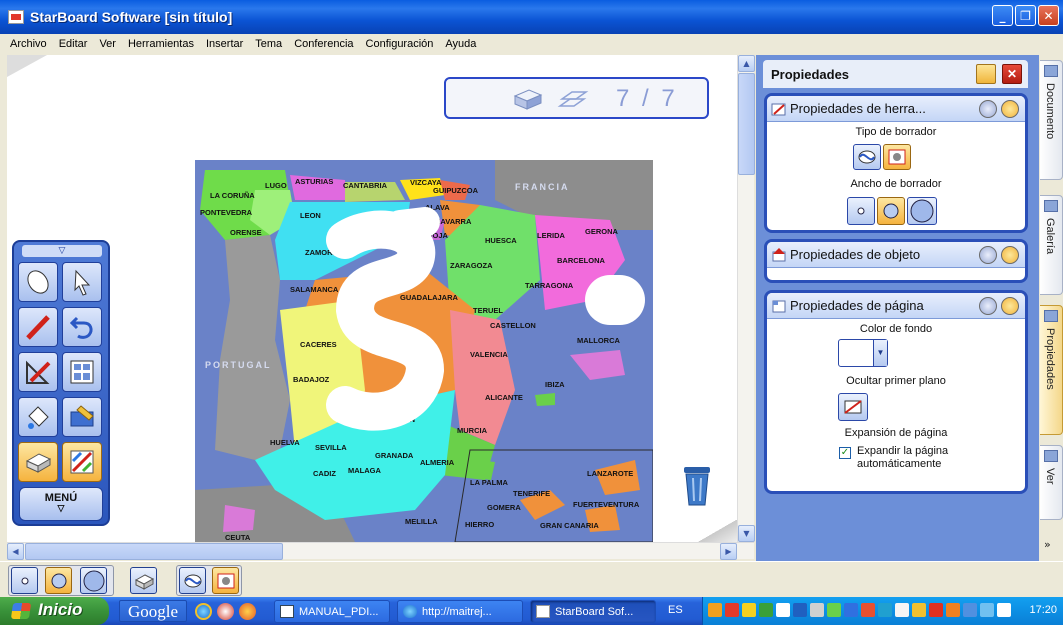  Describe the element at coordinates (1010, 255) in the screenshot. I see `object-section-collapse-icon` at that location.